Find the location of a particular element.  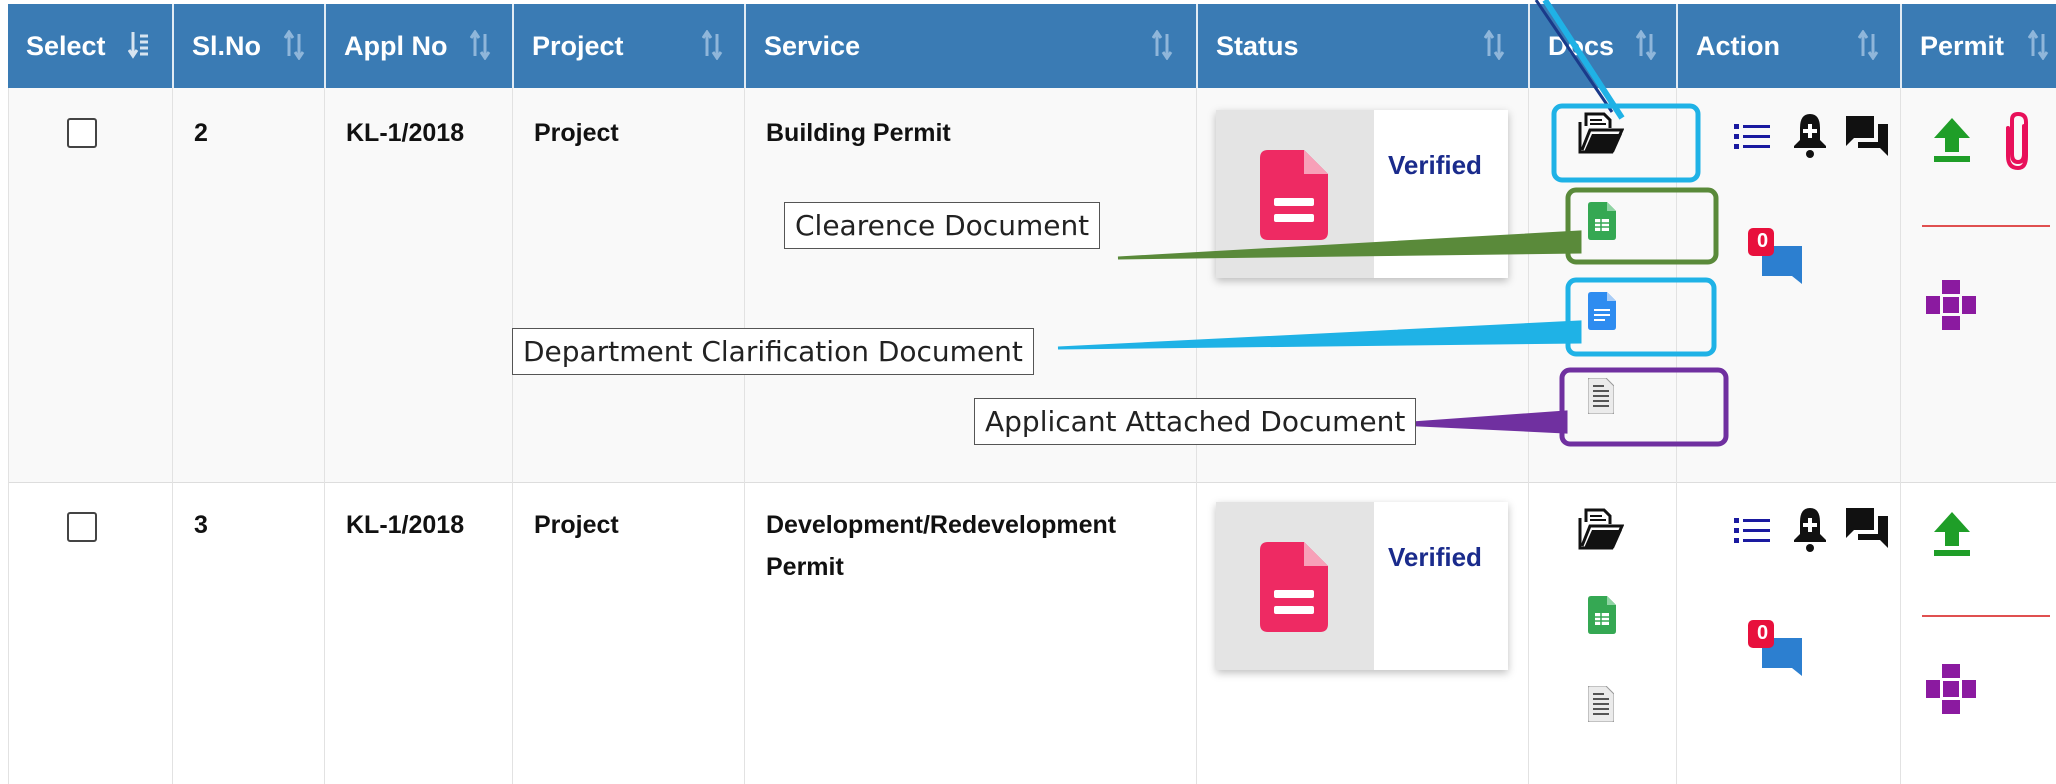

callout-applicant-attached-document: Applicant Attached Document is located at coordinates (1195, 421).